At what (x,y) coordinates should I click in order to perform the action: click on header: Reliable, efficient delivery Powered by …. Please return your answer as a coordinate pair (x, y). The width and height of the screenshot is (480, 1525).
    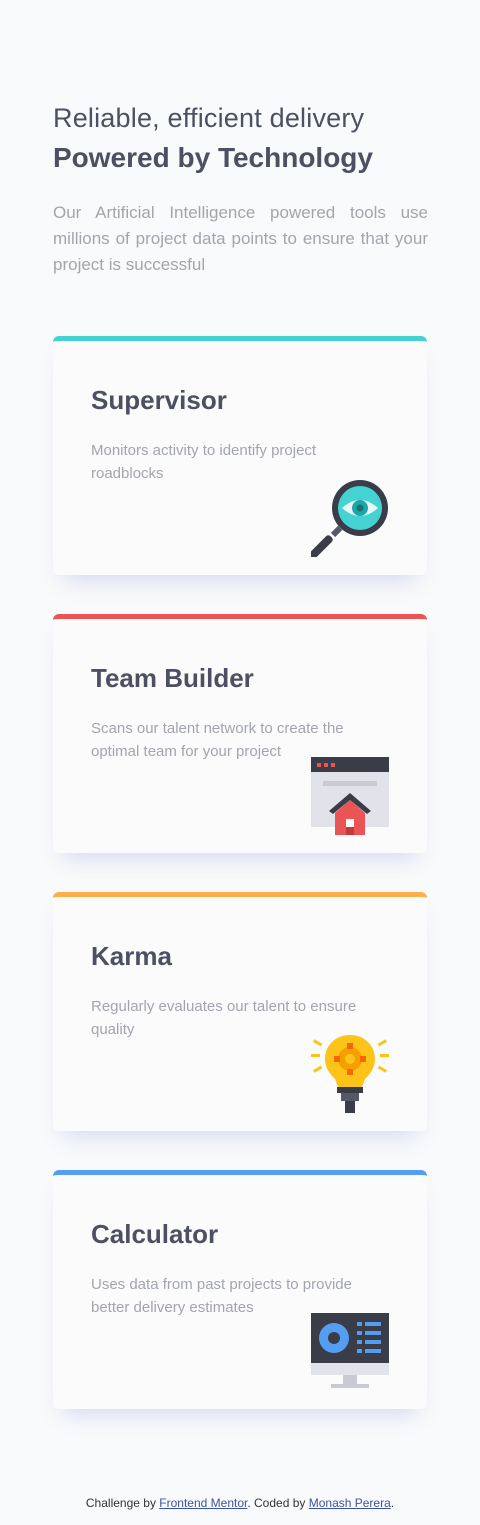
    Looking at the image, I should click on (240, 189).